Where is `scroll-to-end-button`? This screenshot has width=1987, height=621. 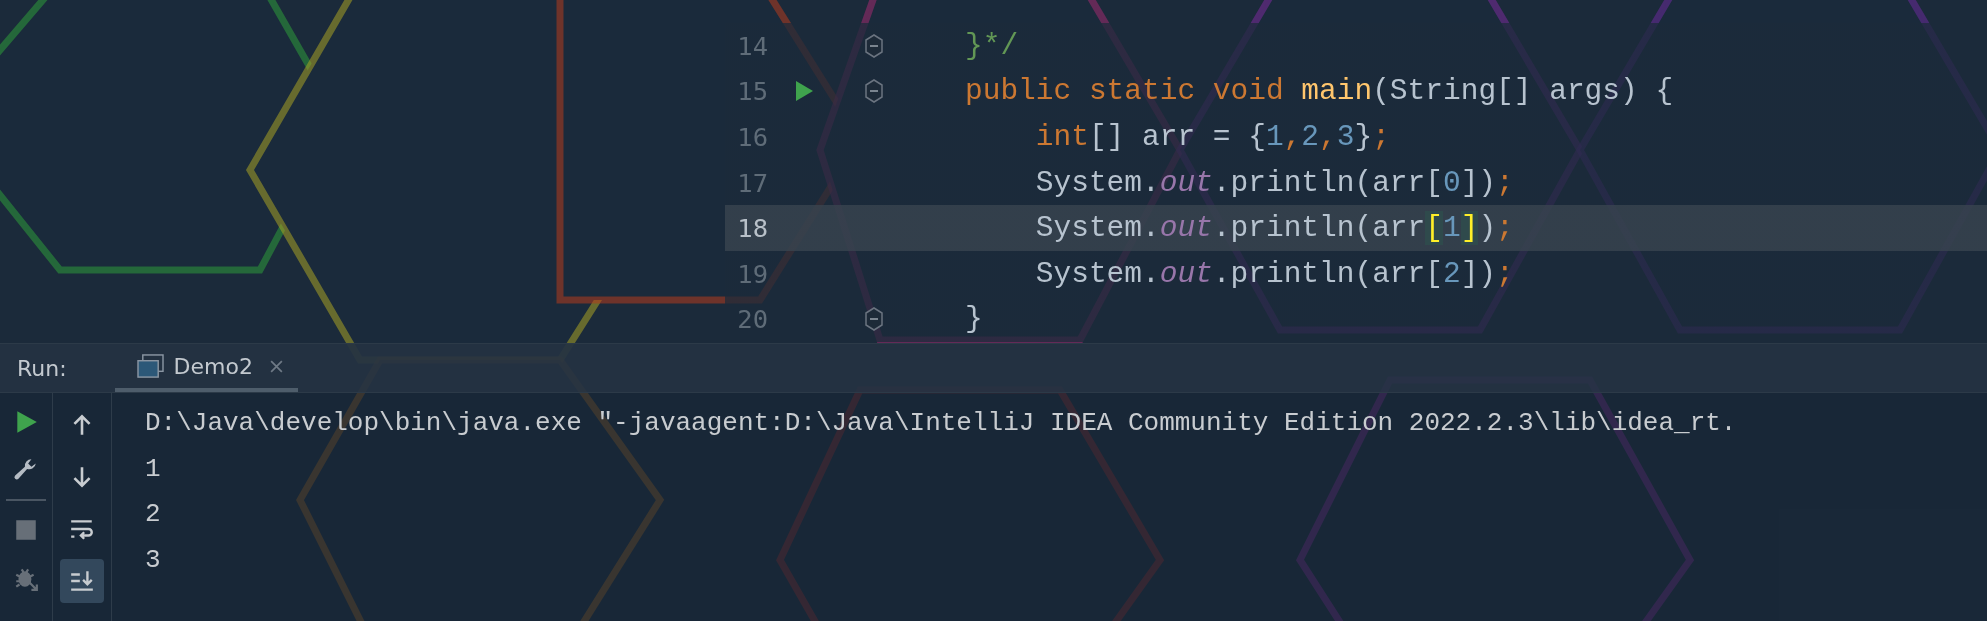 scroll-to-end-button is located at coordinates (82, 581).